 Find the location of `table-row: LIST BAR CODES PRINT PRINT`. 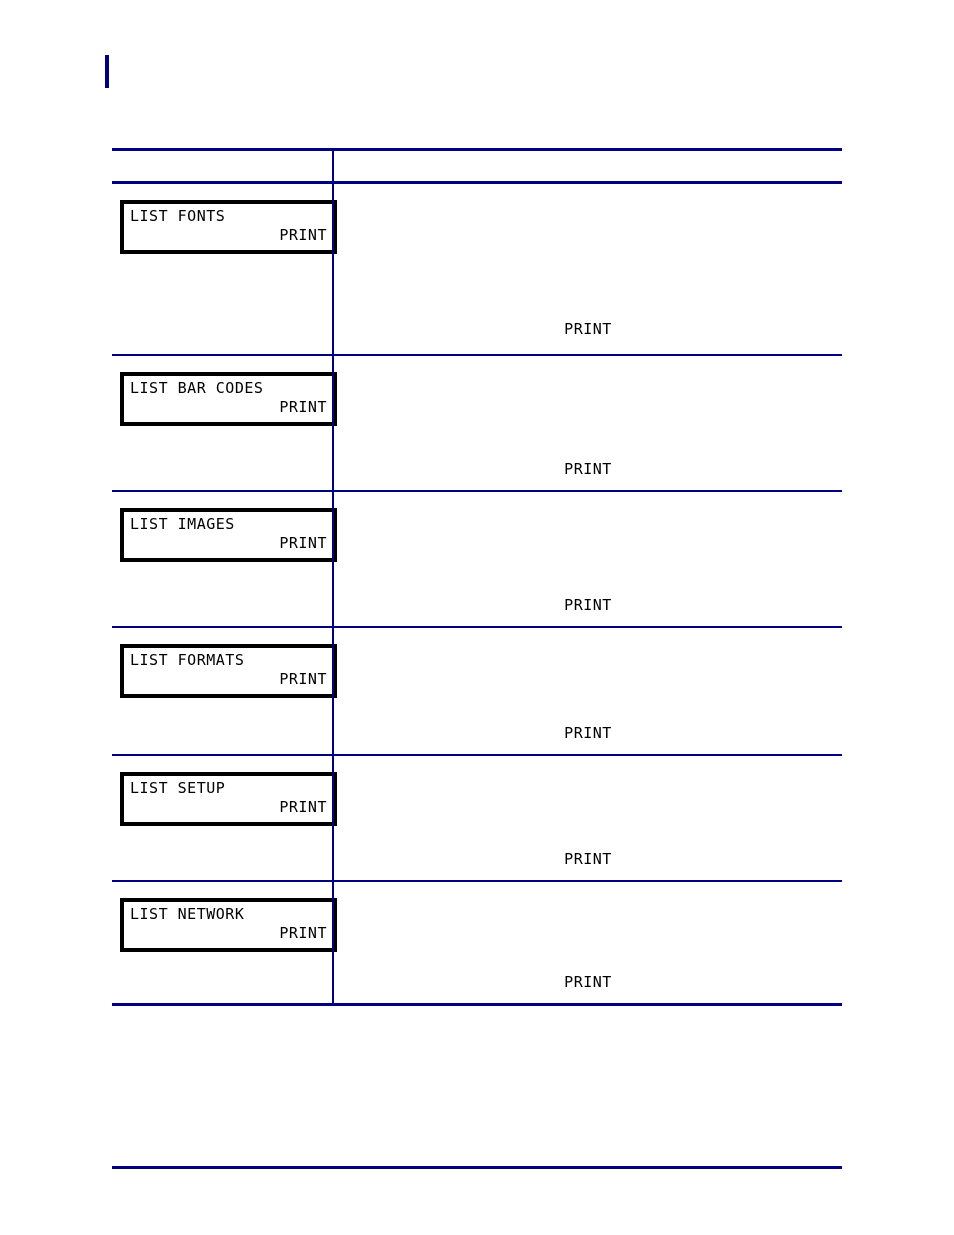

table-row: LIST BAR CODES PRINT PRINT is located at coordinates (477, 423).